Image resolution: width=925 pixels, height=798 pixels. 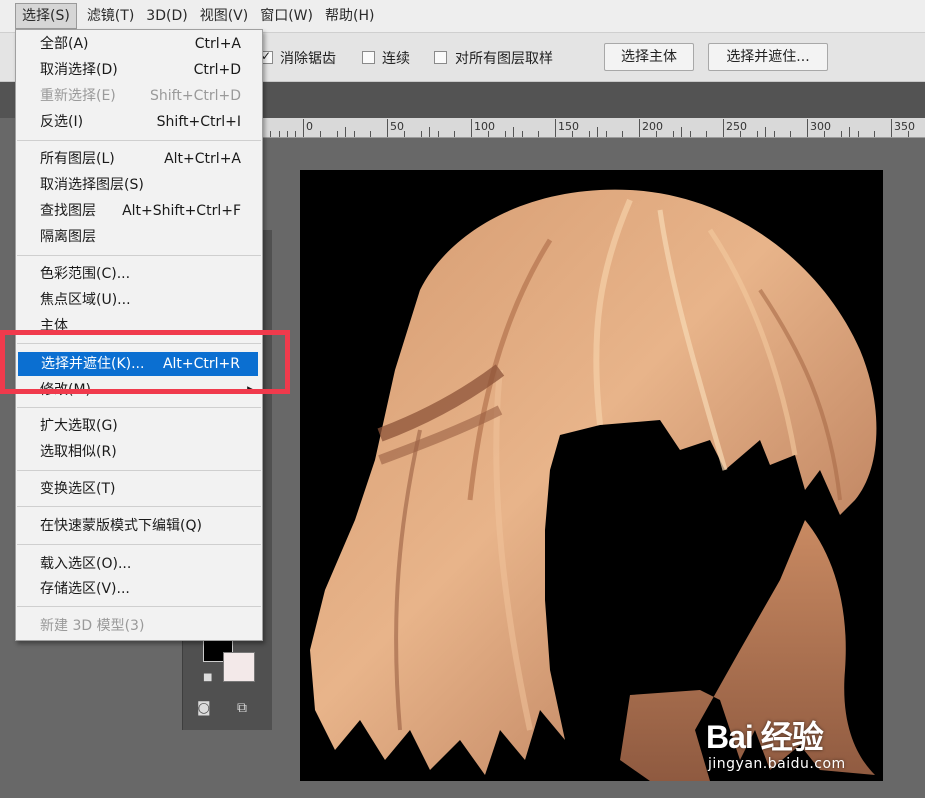 What do you see at coordinates (68, 211) in the screenshot?
I see `menu-item-label: 查找图层` at bounding box center [68, 211].